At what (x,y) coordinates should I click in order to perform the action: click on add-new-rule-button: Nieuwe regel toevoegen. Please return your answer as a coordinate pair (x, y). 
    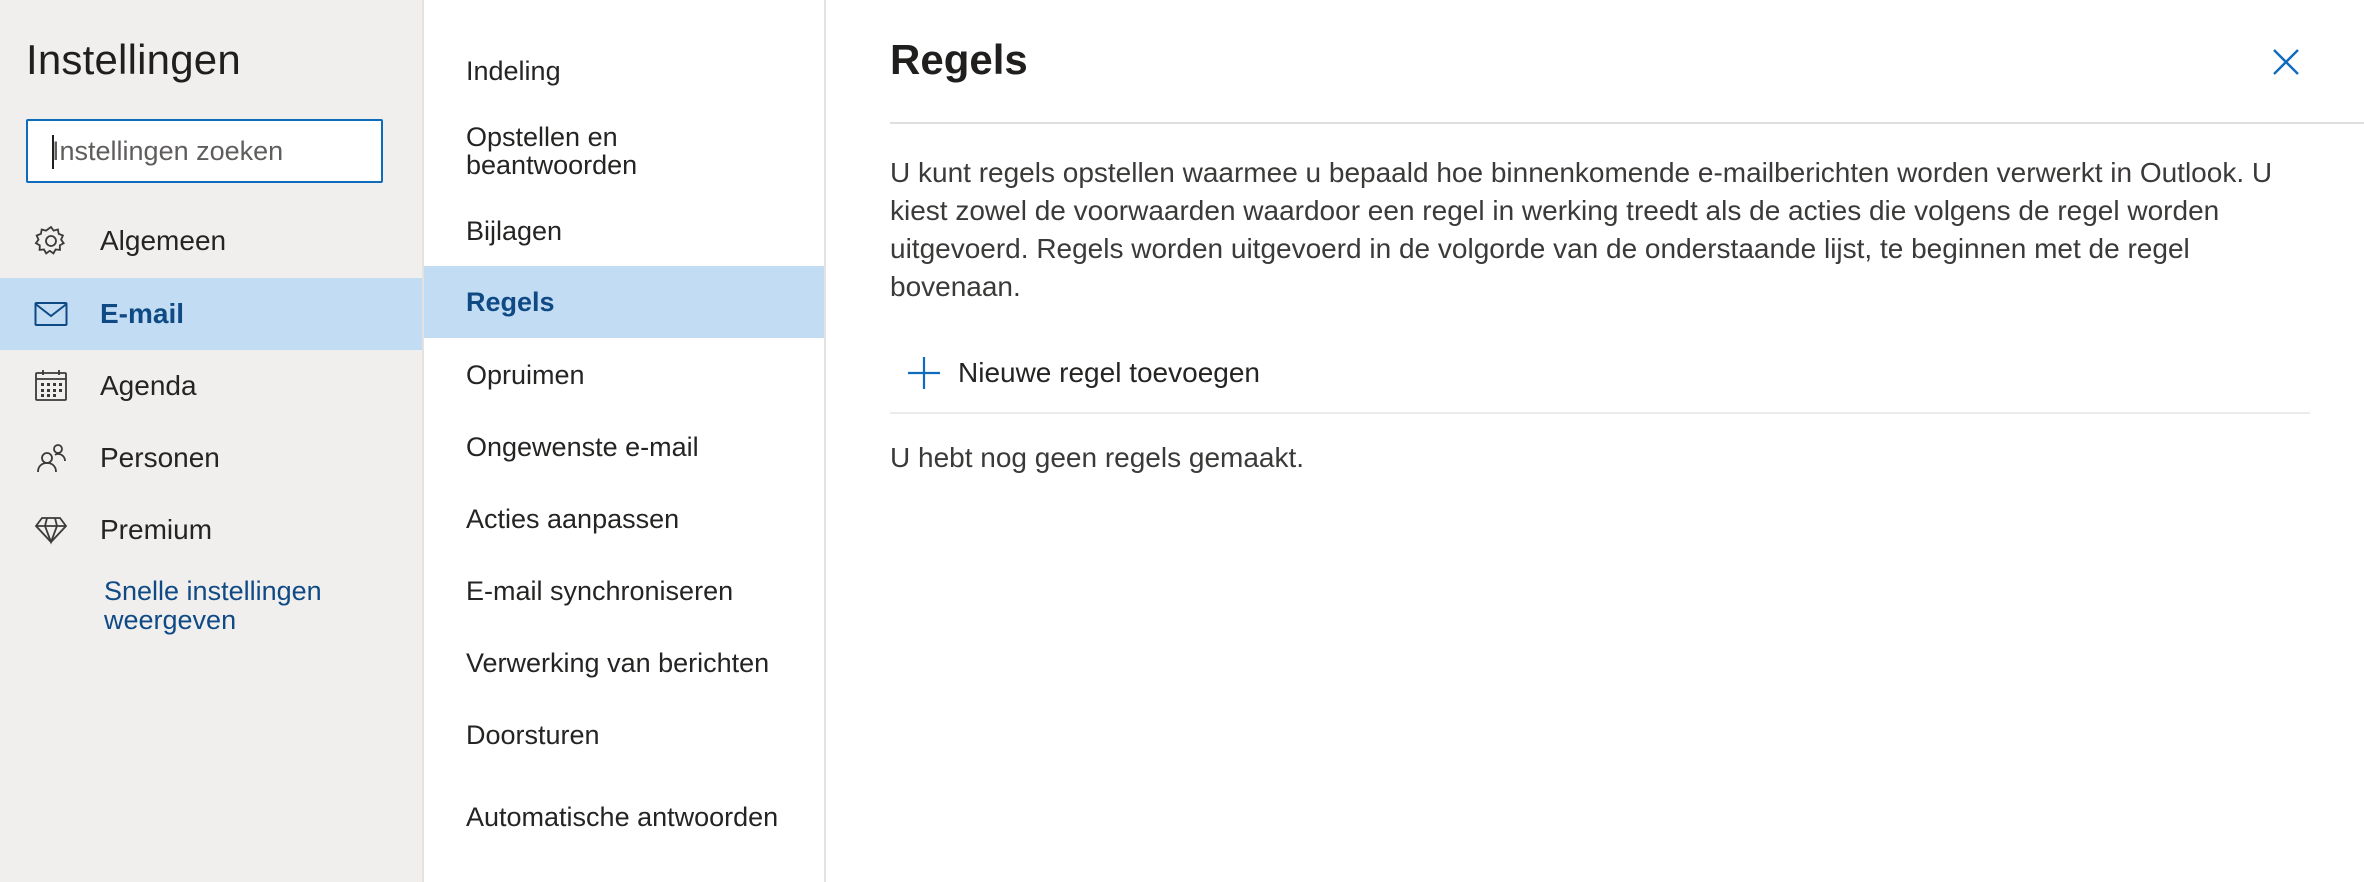
    Looking at the image, I should click on (1075, 373).